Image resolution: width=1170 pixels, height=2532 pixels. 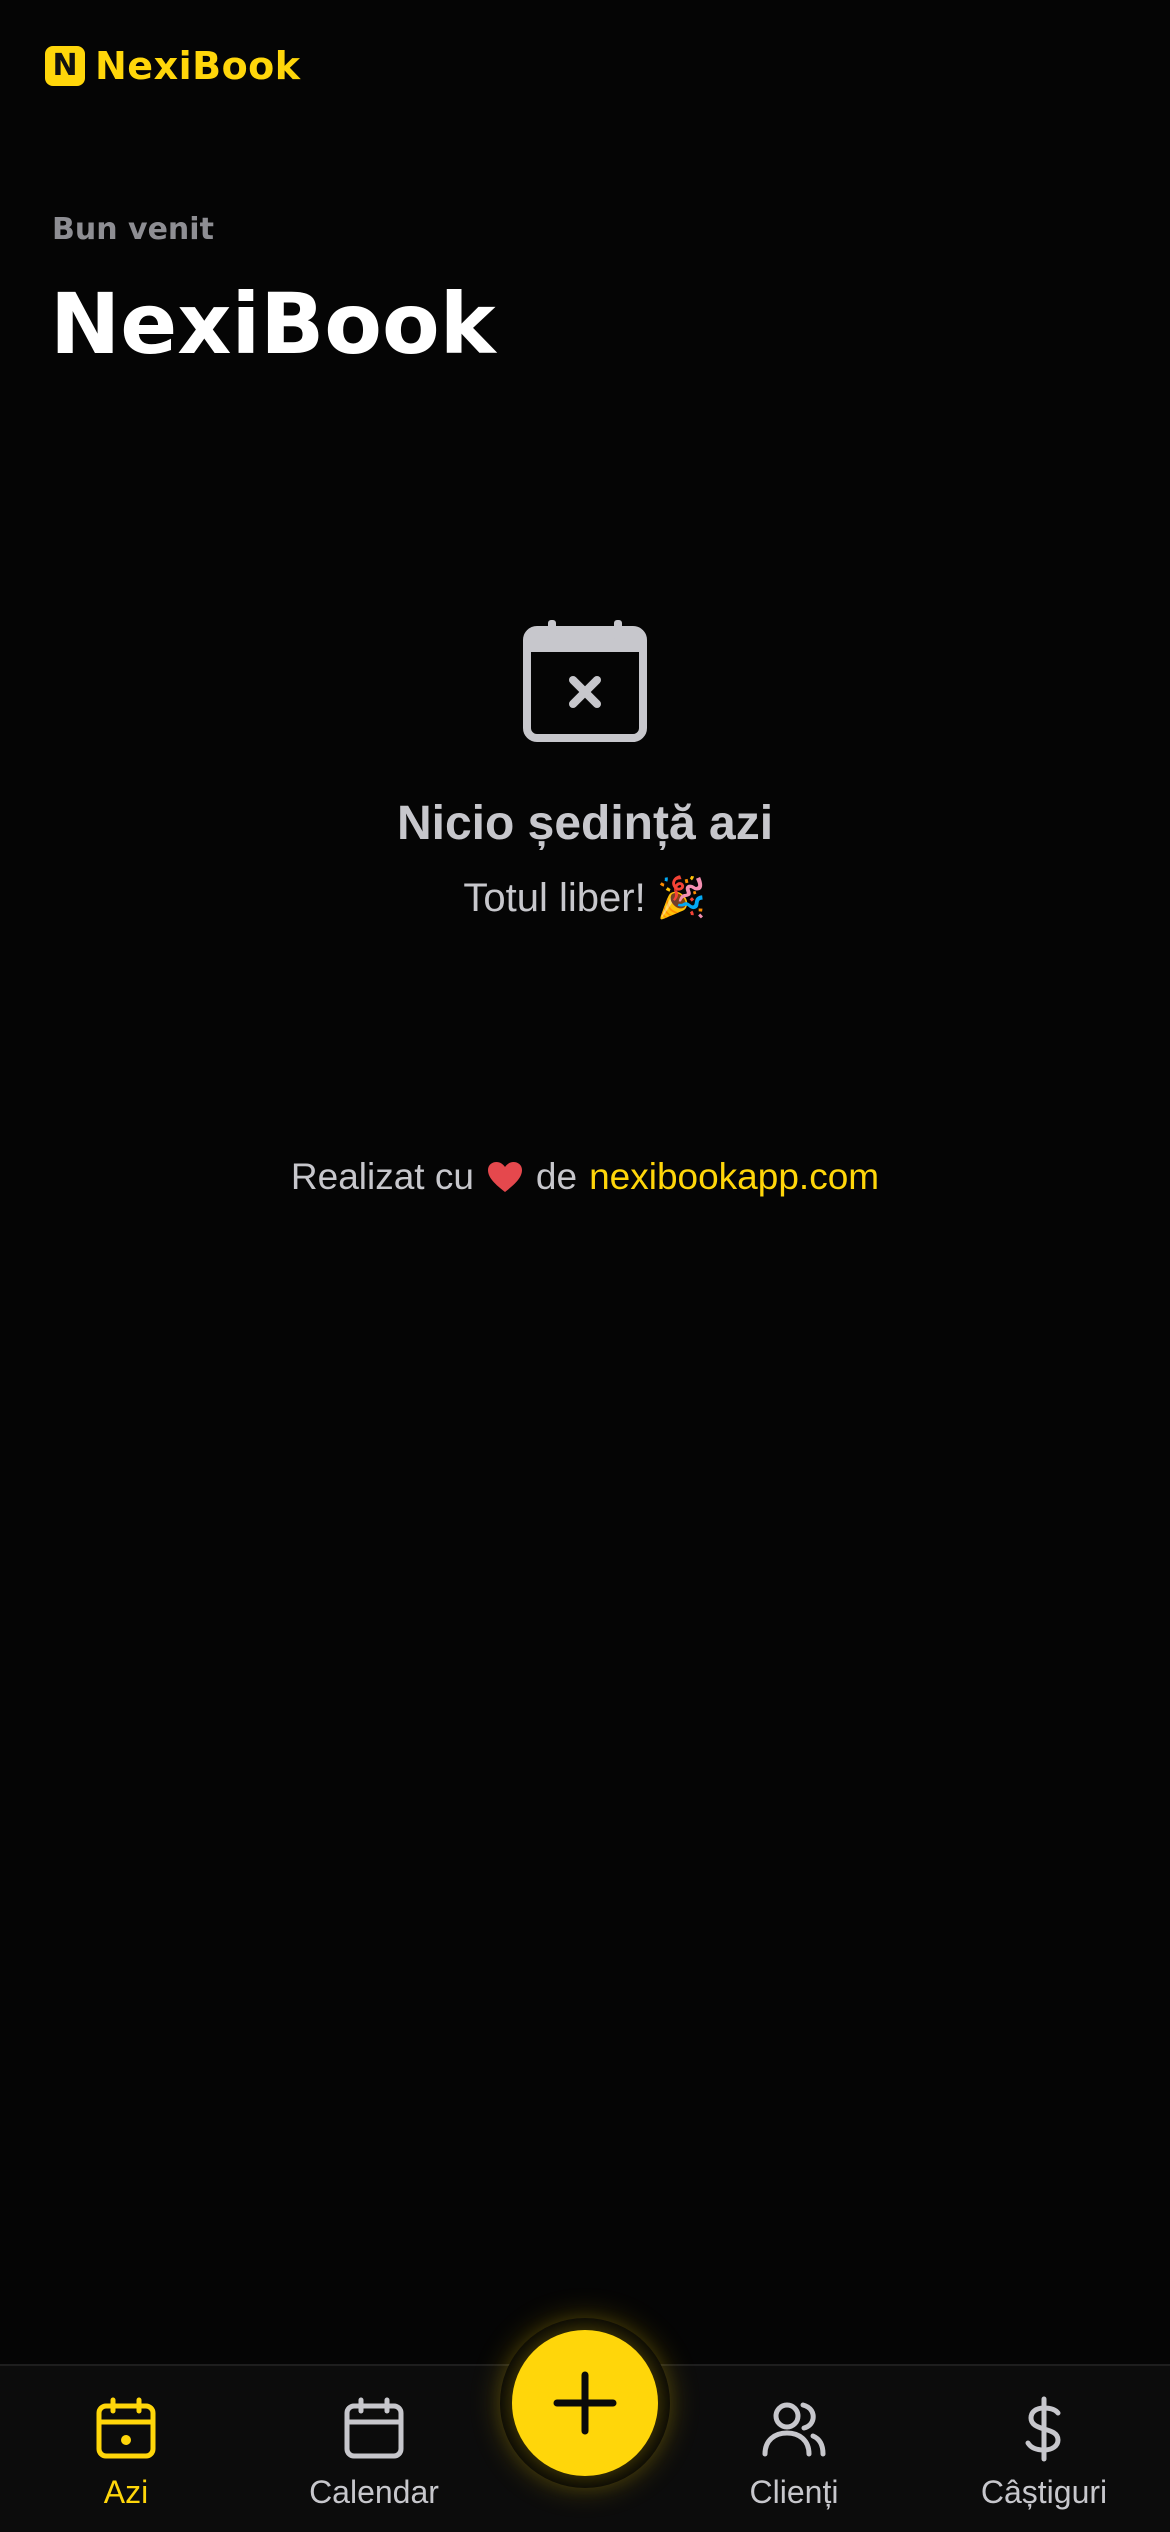 I want to click on empty-state-subtitle: Totul liber! 🎉, so click(x=585, y=898).